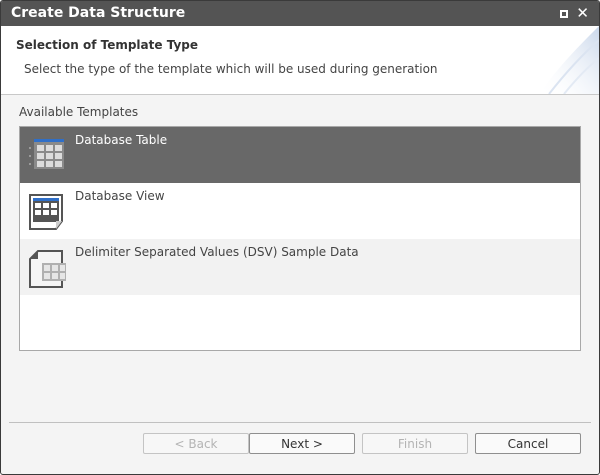 Image resolution: width=600 pixels, height=475 pixels. Describe the element at coordinates (569, 60) in the screenshot. I see `banner-graphic-icon` at that location.